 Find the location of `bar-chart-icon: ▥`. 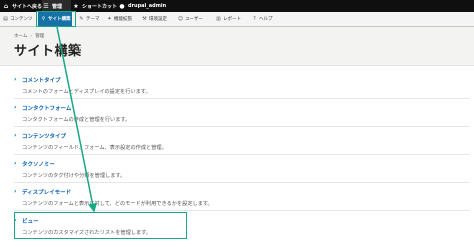

bar-chart-icon: ▥ is located at coordinates (218, 19).